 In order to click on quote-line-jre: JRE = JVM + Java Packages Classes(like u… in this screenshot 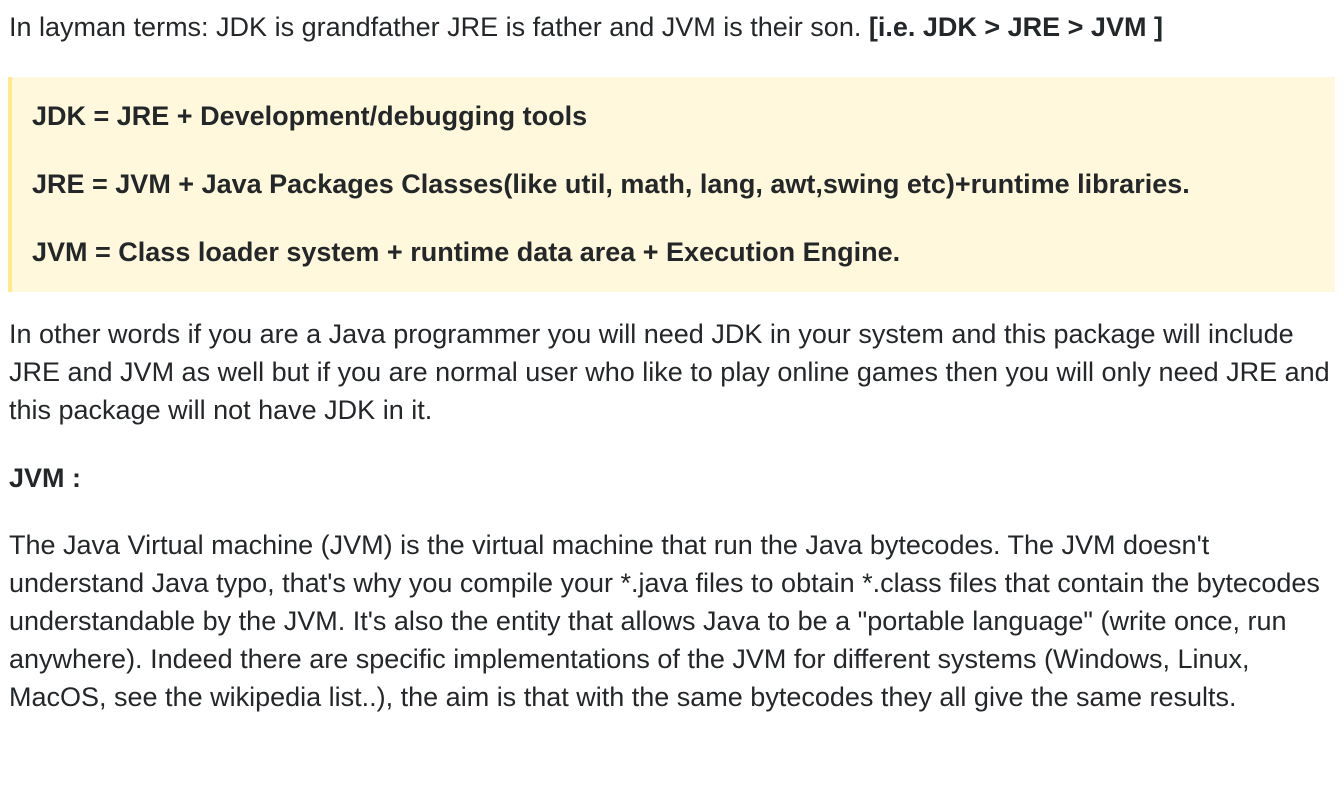, I will do `click(611, 184)`.